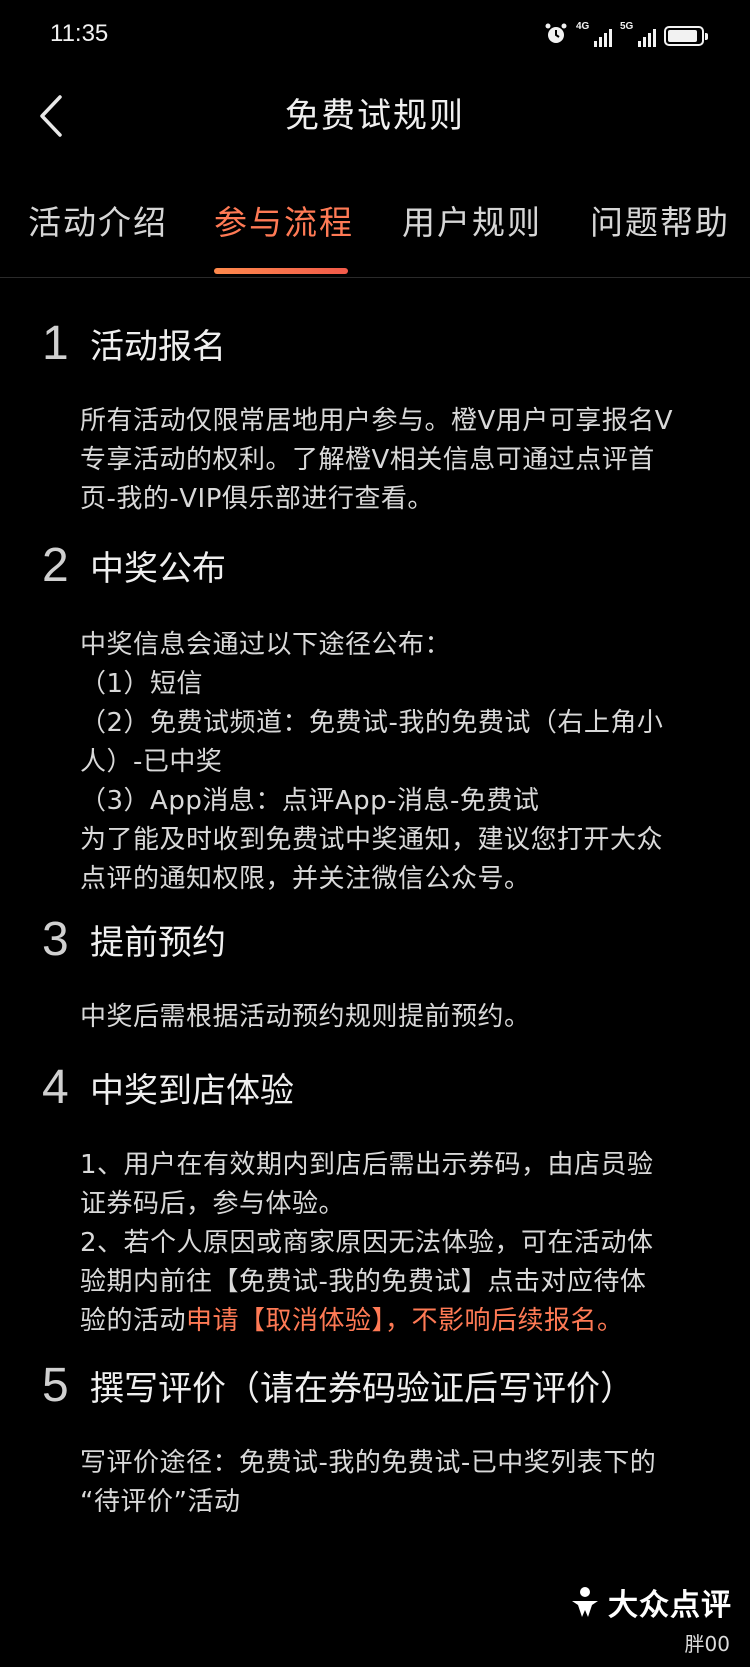  Describe the element at coordinates (310, 801) in the screenshot. I see `body-line: （3）App消息：点评App-消息-免费试` at that location.